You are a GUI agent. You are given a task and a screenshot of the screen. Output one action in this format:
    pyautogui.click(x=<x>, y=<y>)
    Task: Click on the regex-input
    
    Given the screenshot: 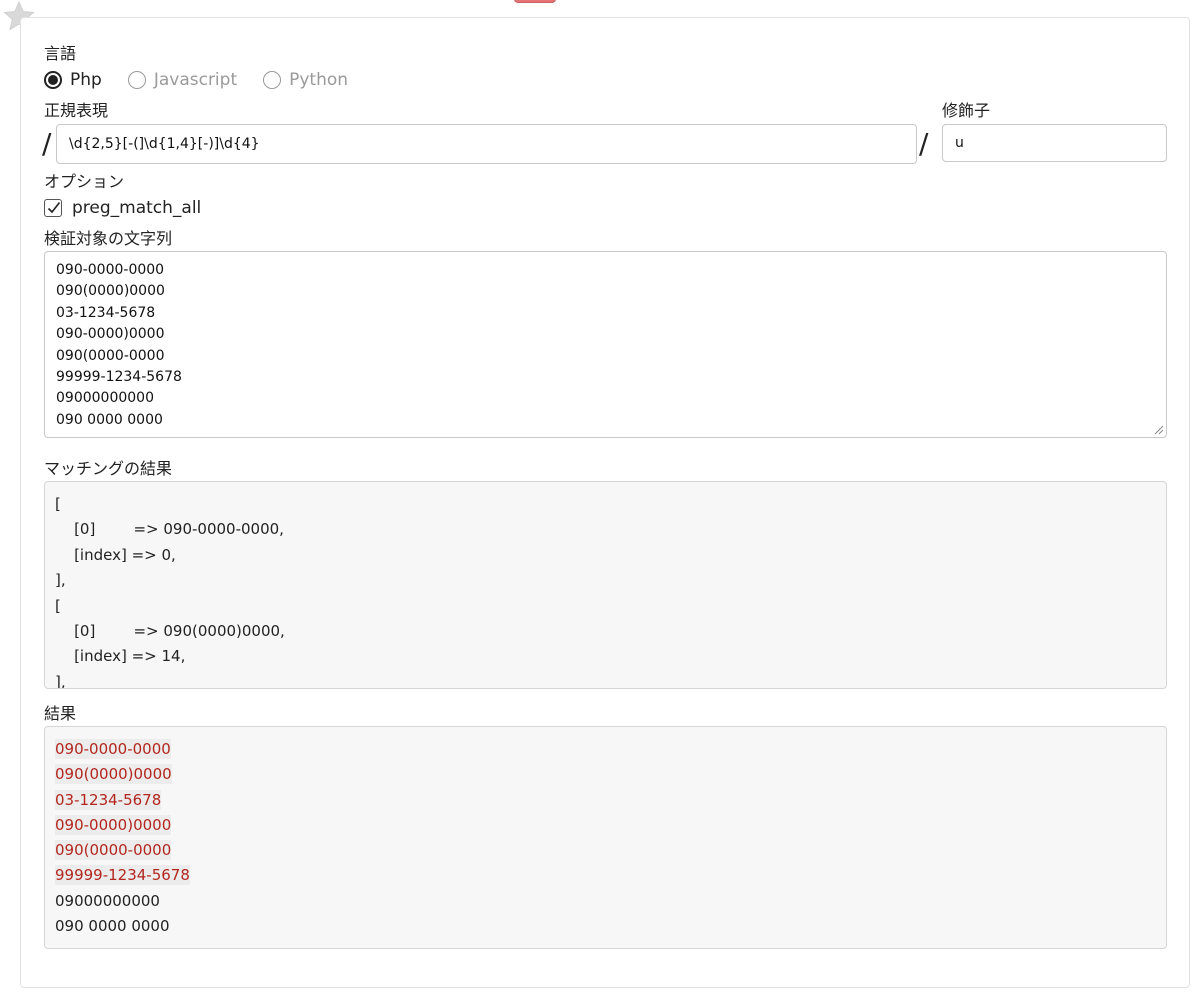 What is the action you would take?
    pyautogui.click(x=486, y=144)
    